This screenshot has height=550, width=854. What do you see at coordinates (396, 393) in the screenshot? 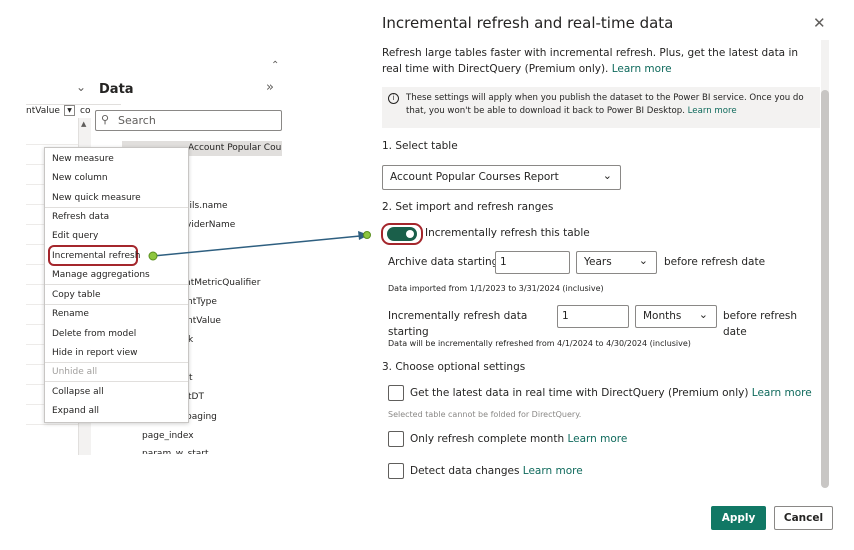
I see `realtime-checkbox` at bounding box center [396, 393].